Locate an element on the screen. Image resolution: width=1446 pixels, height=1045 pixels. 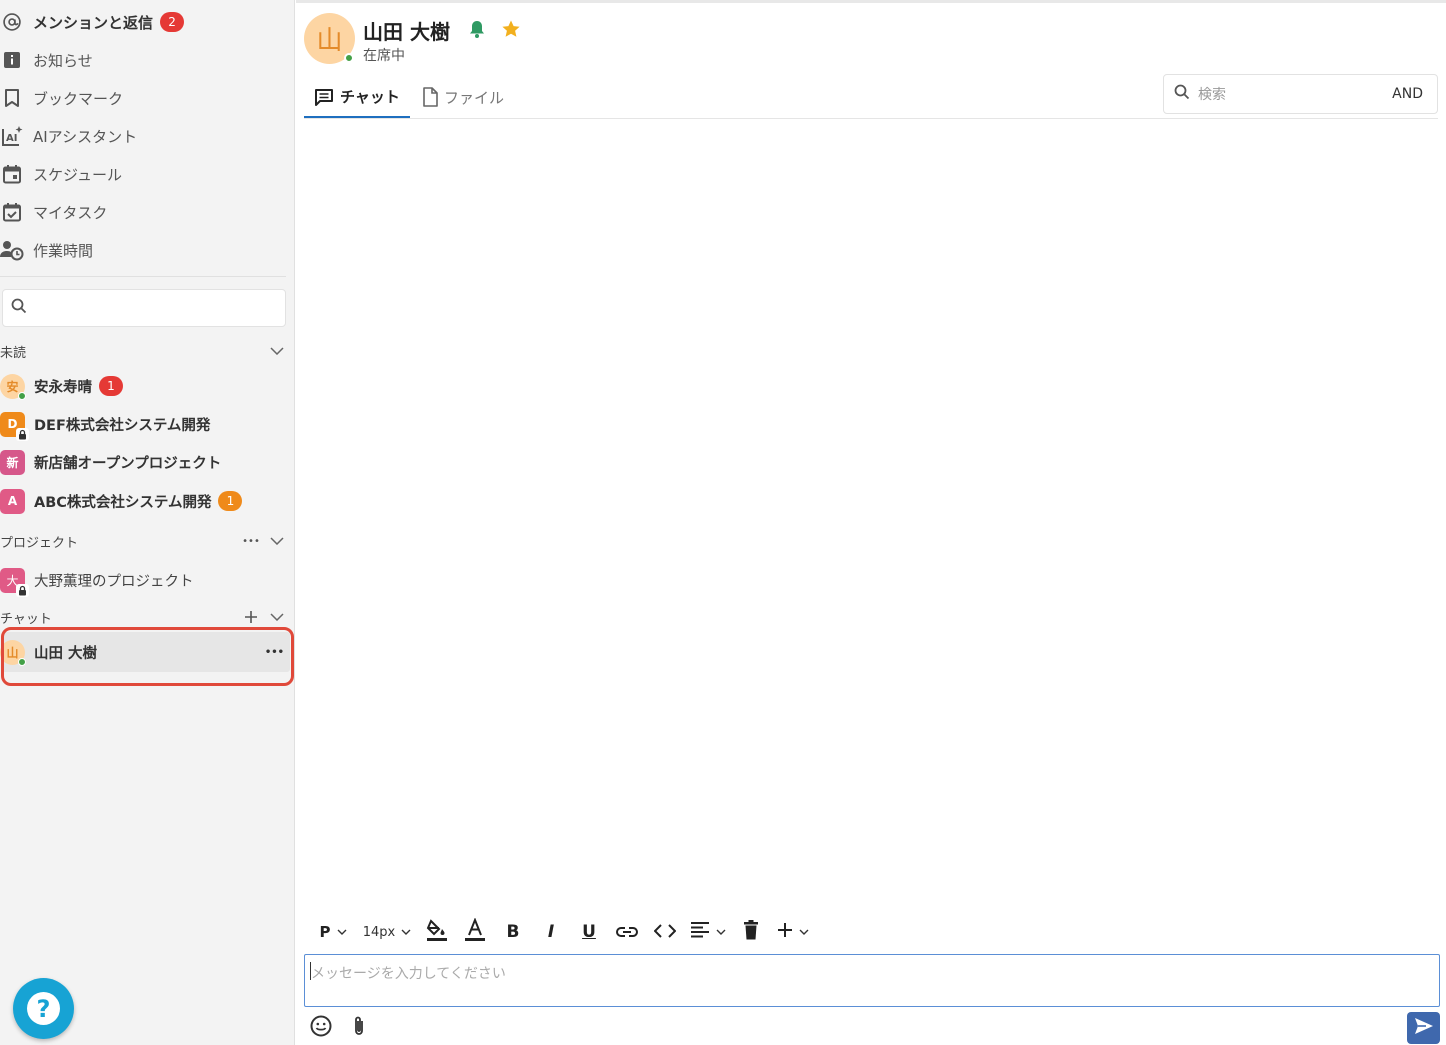
section-unread-header: 未読 is located at coordinates (145, 351).